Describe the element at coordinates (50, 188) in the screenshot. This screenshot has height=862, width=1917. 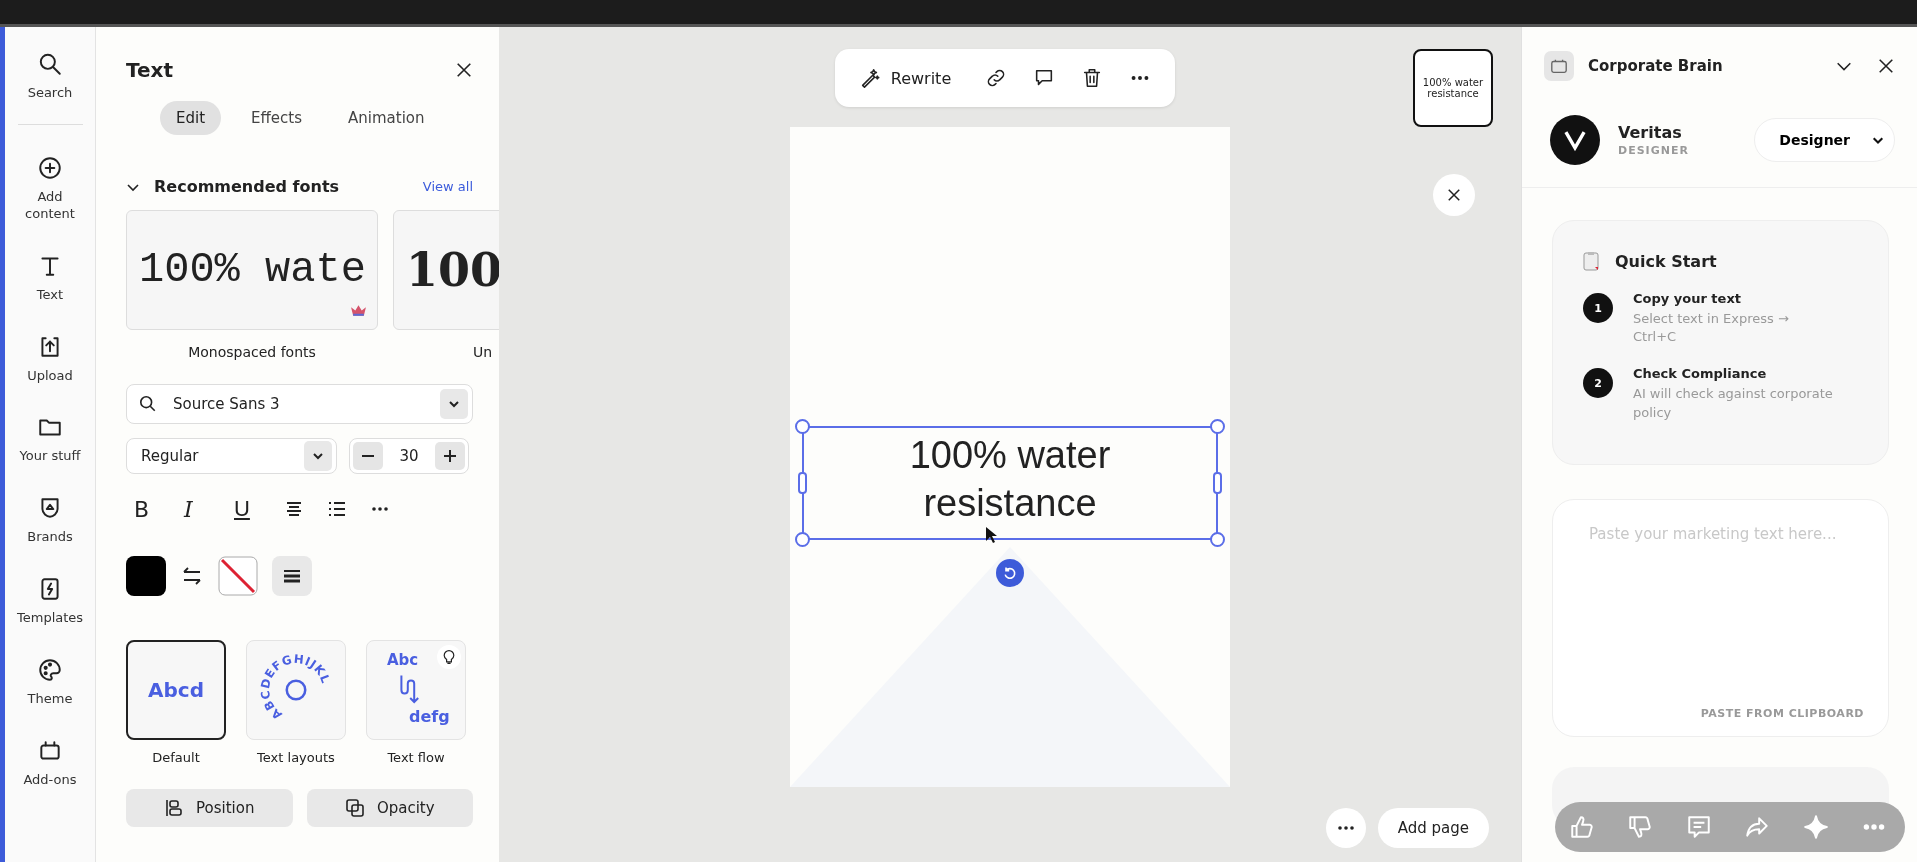
I see `nav-item: Add content` at that location.